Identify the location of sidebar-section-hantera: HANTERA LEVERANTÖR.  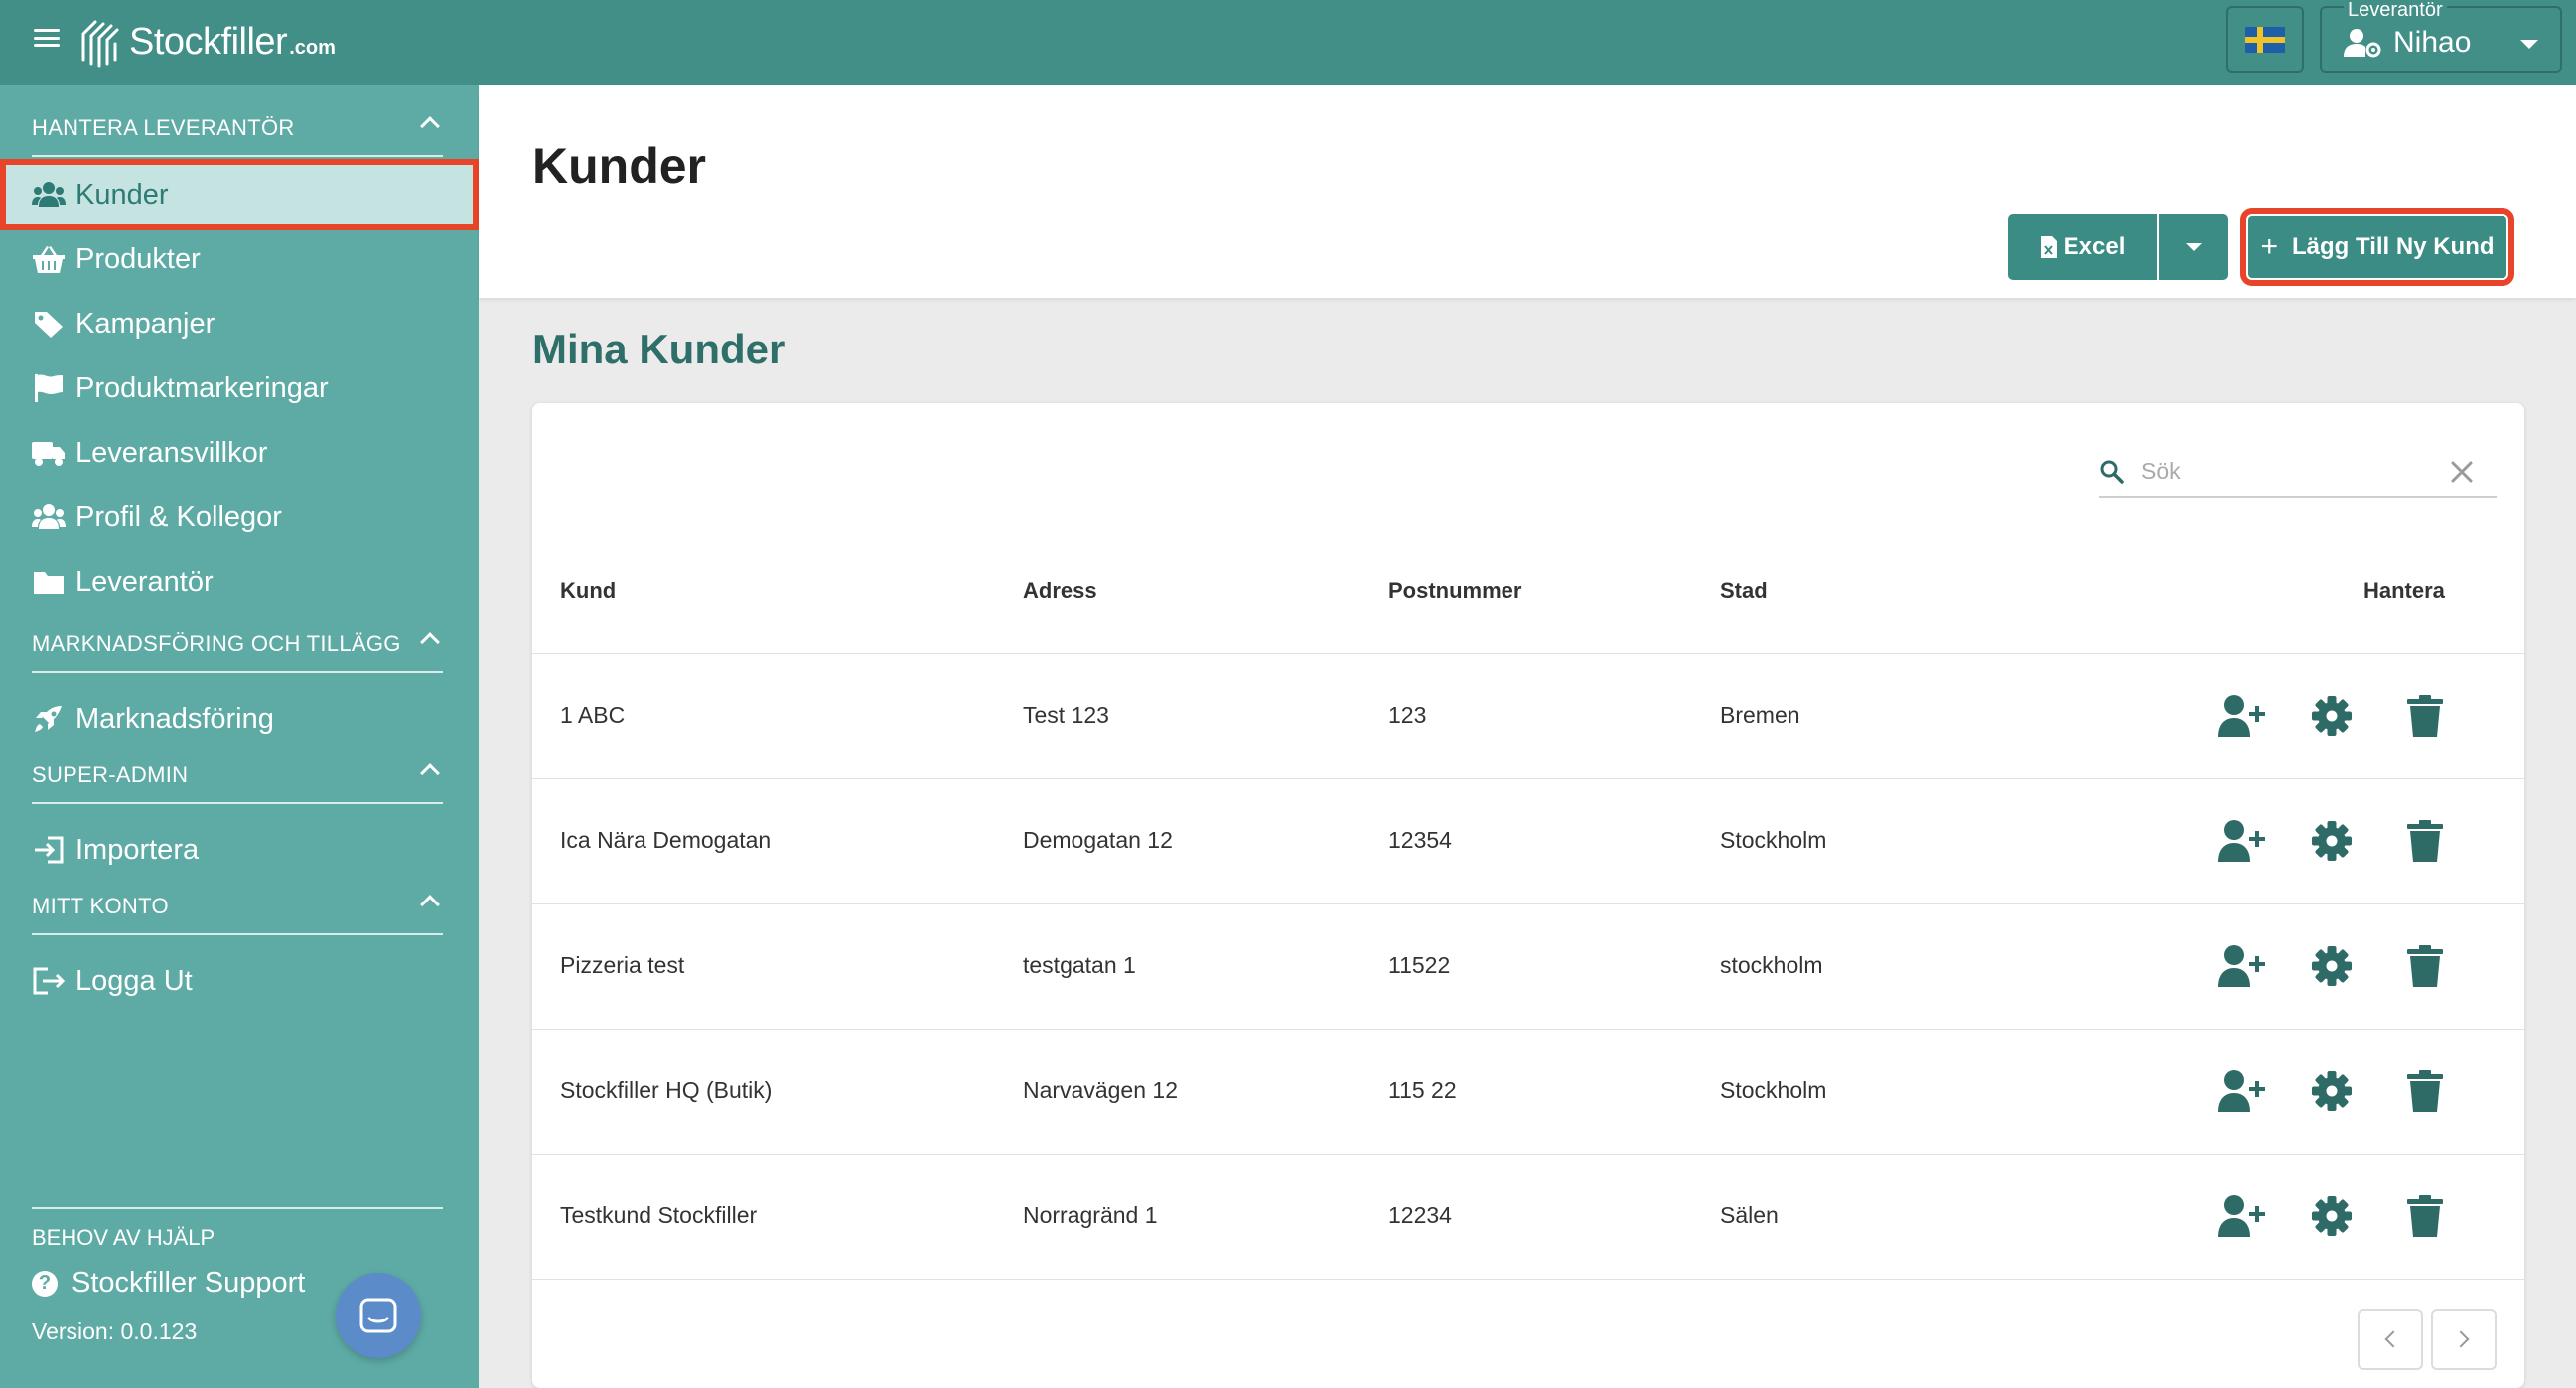
(237, 121).